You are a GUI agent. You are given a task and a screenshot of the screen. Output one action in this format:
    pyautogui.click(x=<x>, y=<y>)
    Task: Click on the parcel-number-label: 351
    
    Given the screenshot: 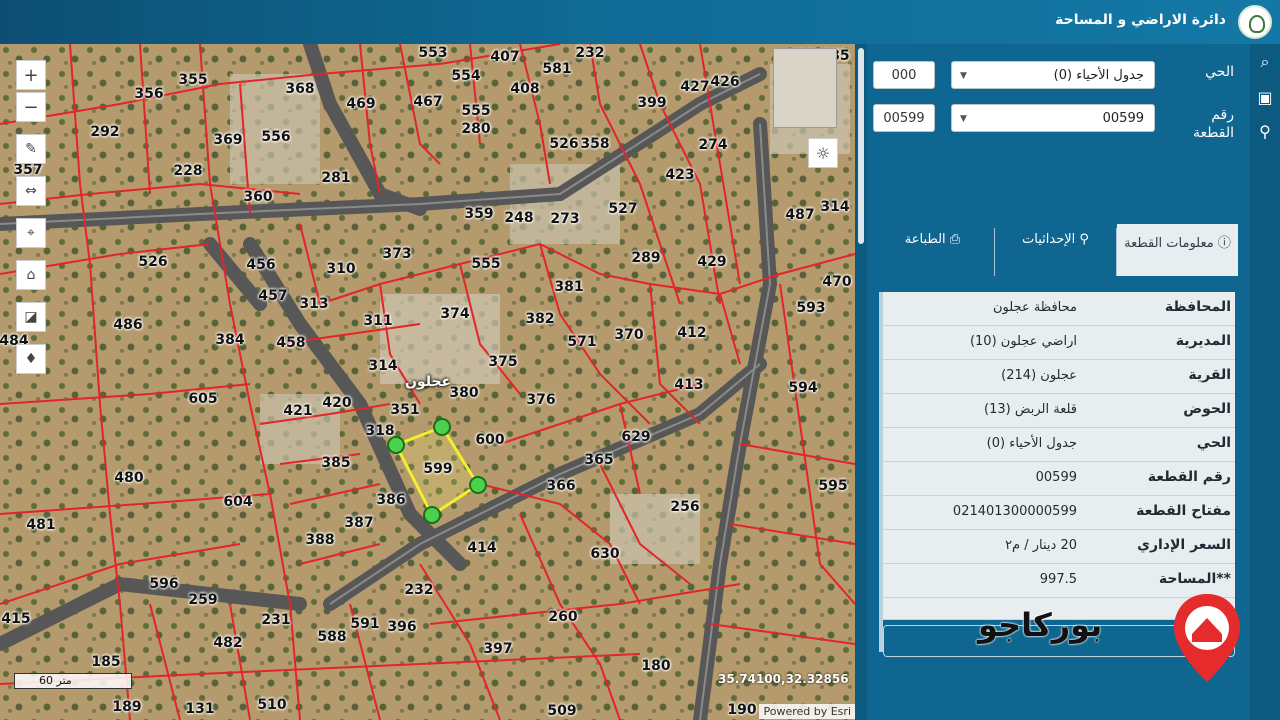 What is the action you would take?
    pyautogui.click(x=404, y=410)
    